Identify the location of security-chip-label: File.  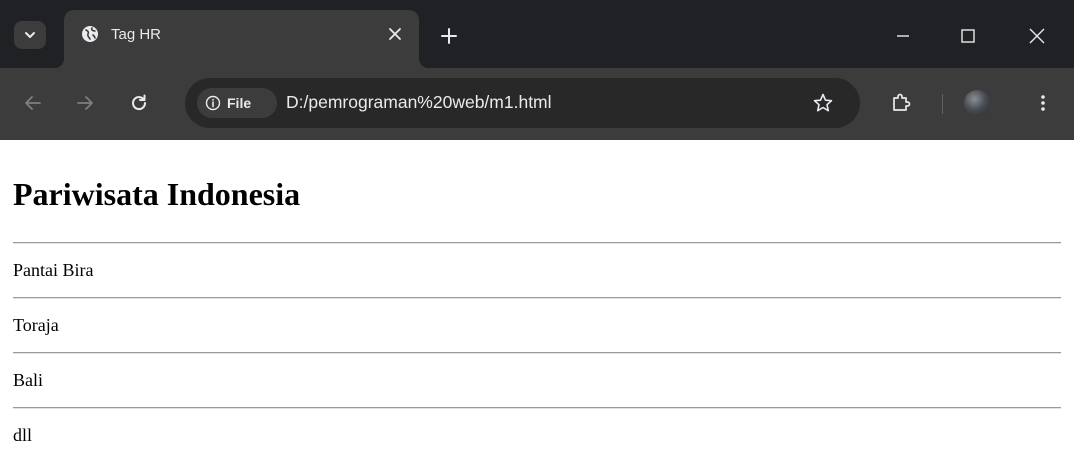
(239, 103).